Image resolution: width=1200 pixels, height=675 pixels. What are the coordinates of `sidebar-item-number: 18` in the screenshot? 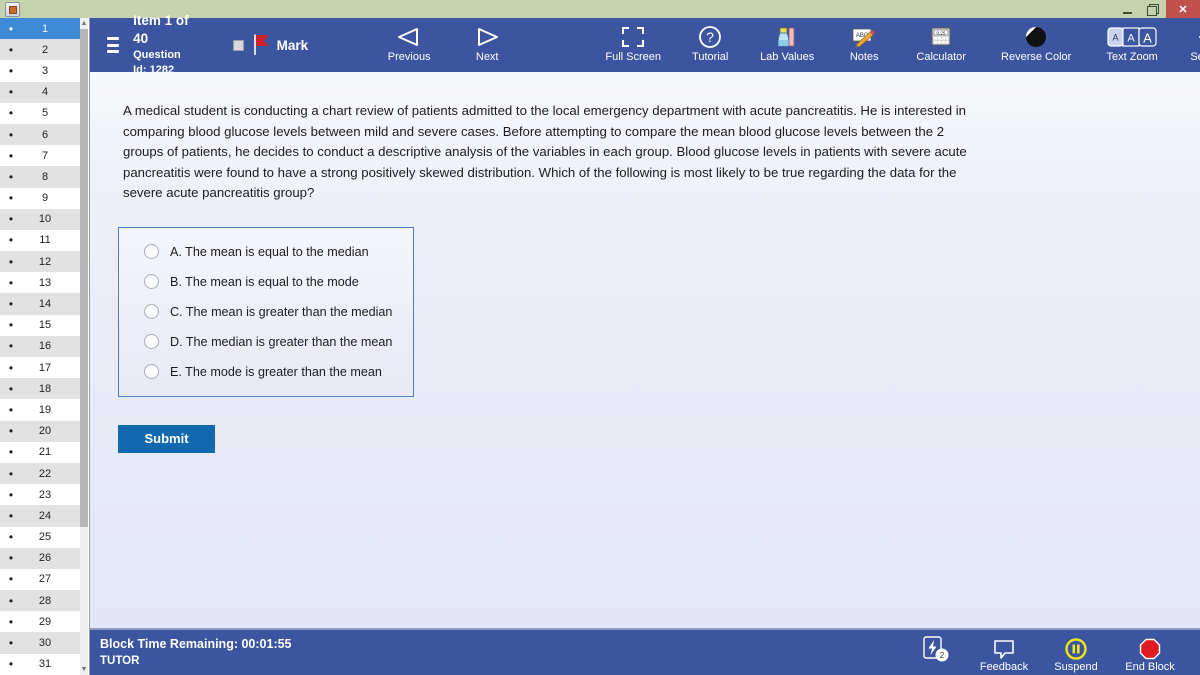 It's located at (45, 388).